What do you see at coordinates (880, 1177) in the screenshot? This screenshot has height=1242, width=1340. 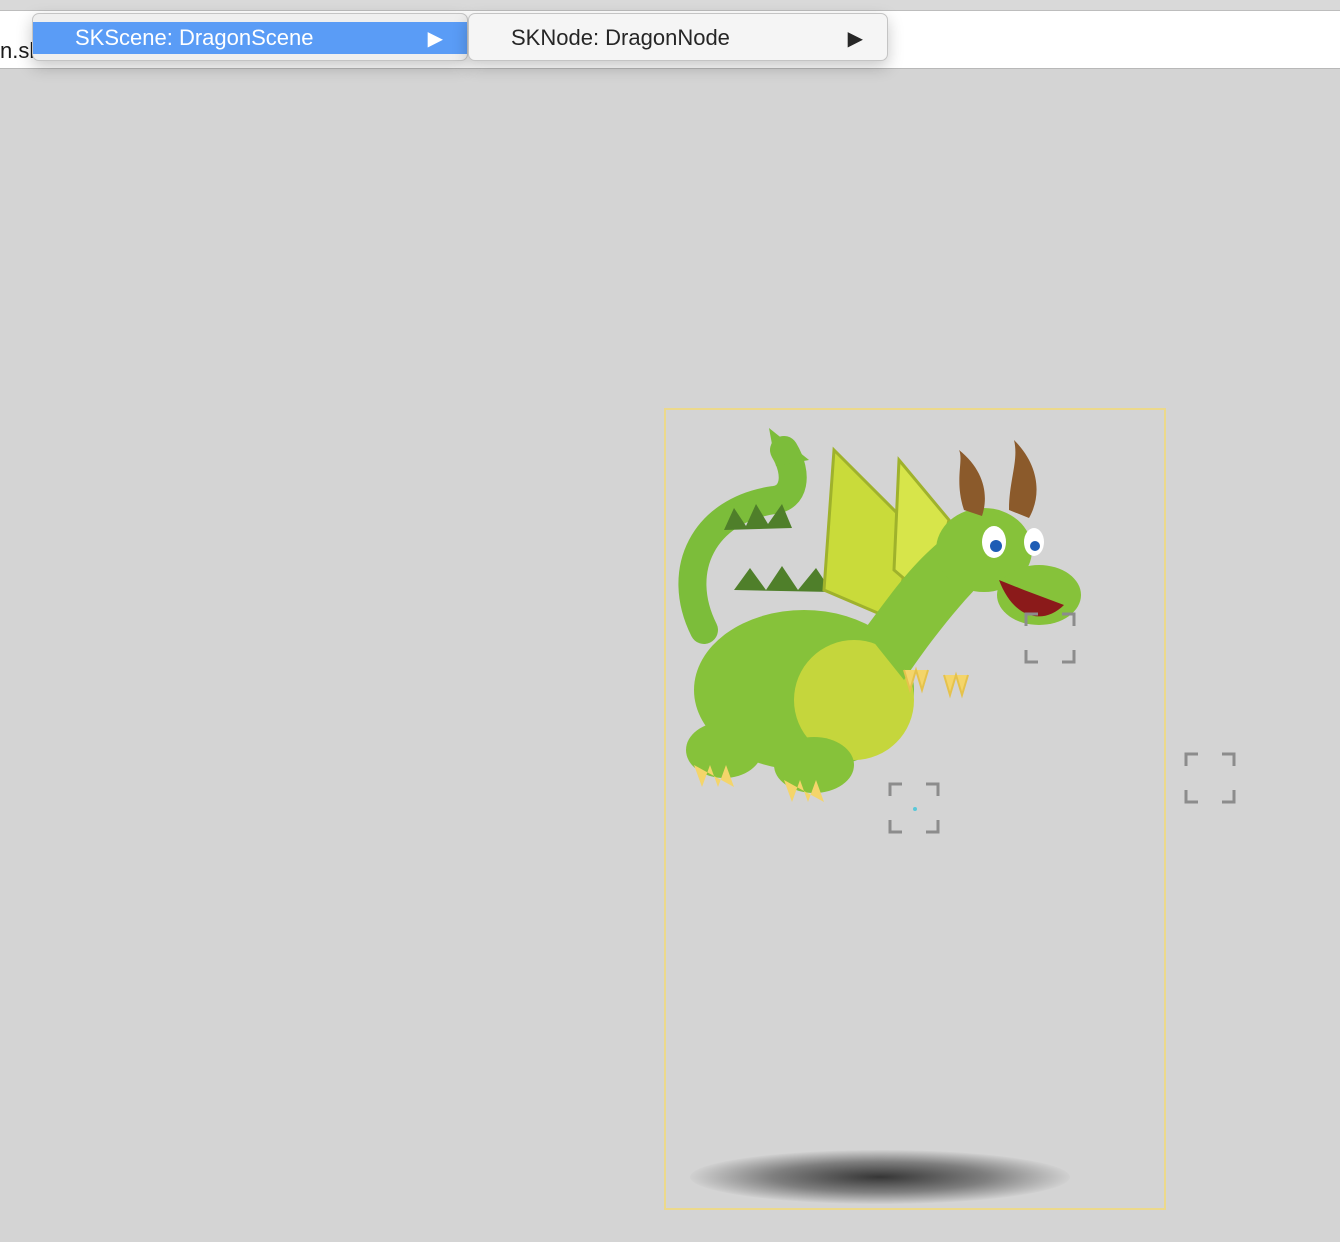 I see `dragon-shadow` at bounding box center [880, 1177].